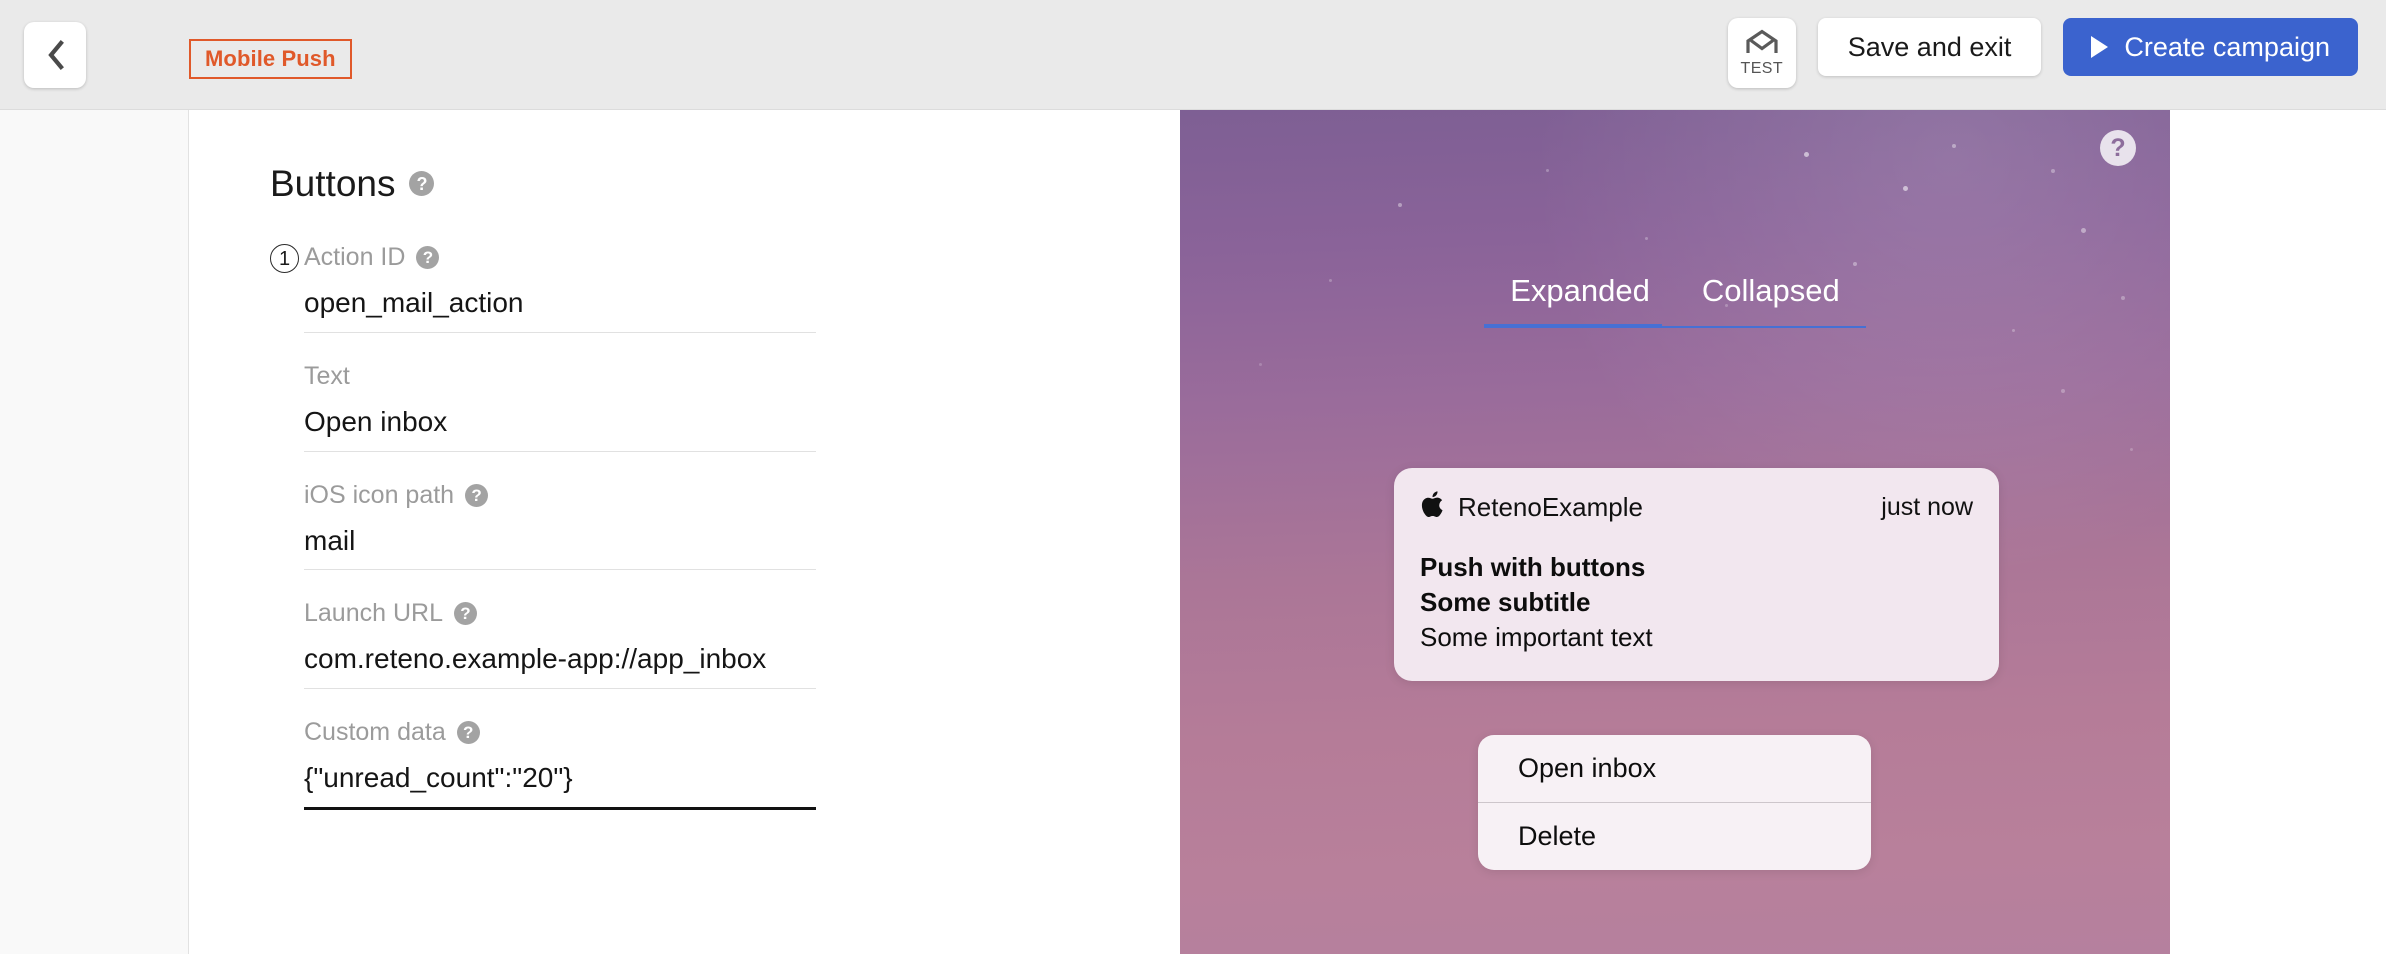  I want to click on field-label: Text, so click(327, 375).